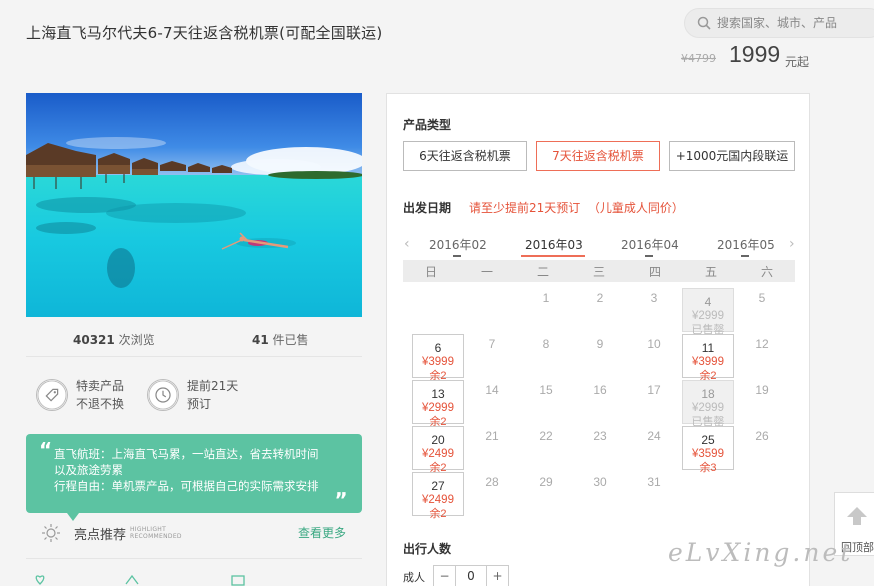 The image size is (874, 586). What do you see at coordinates (194, 340) in the screenshot?
I see `product-stats: 40321 次浏览 41 件已售` at bounding box center [194, 340].